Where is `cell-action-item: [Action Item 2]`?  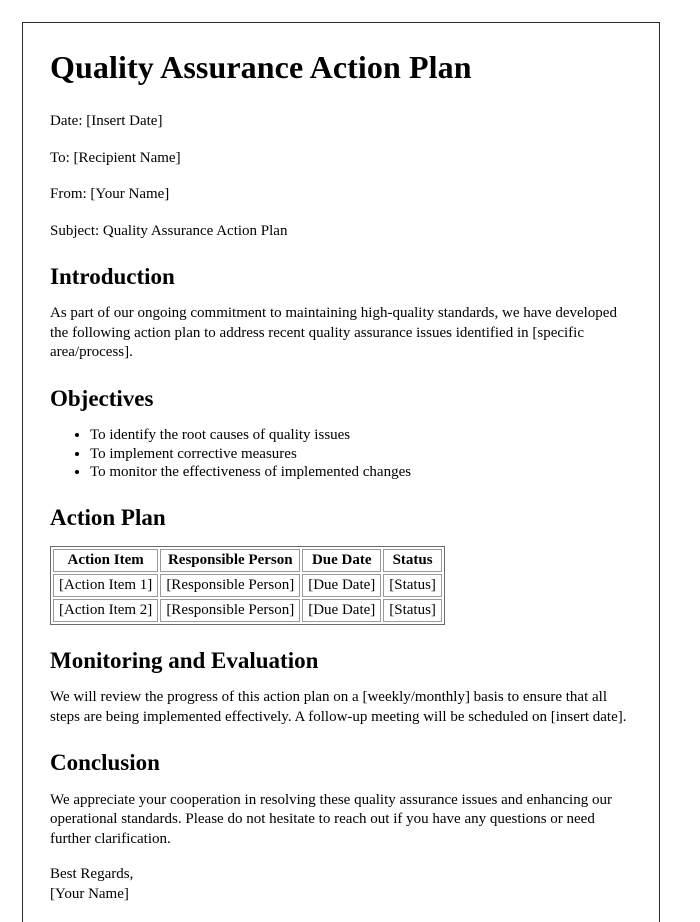
cell-action-item: [Action Item 2] is located at coordinates (106, 610).